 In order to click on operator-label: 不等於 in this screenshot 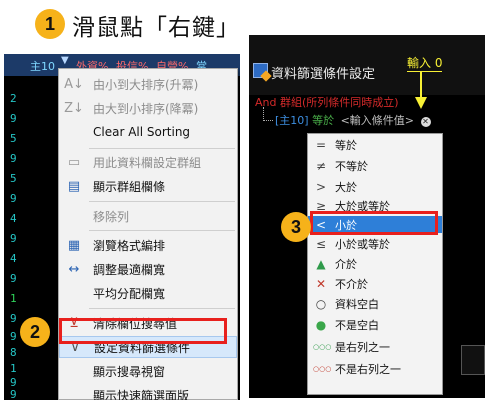, I will do `click(351, 166)`.